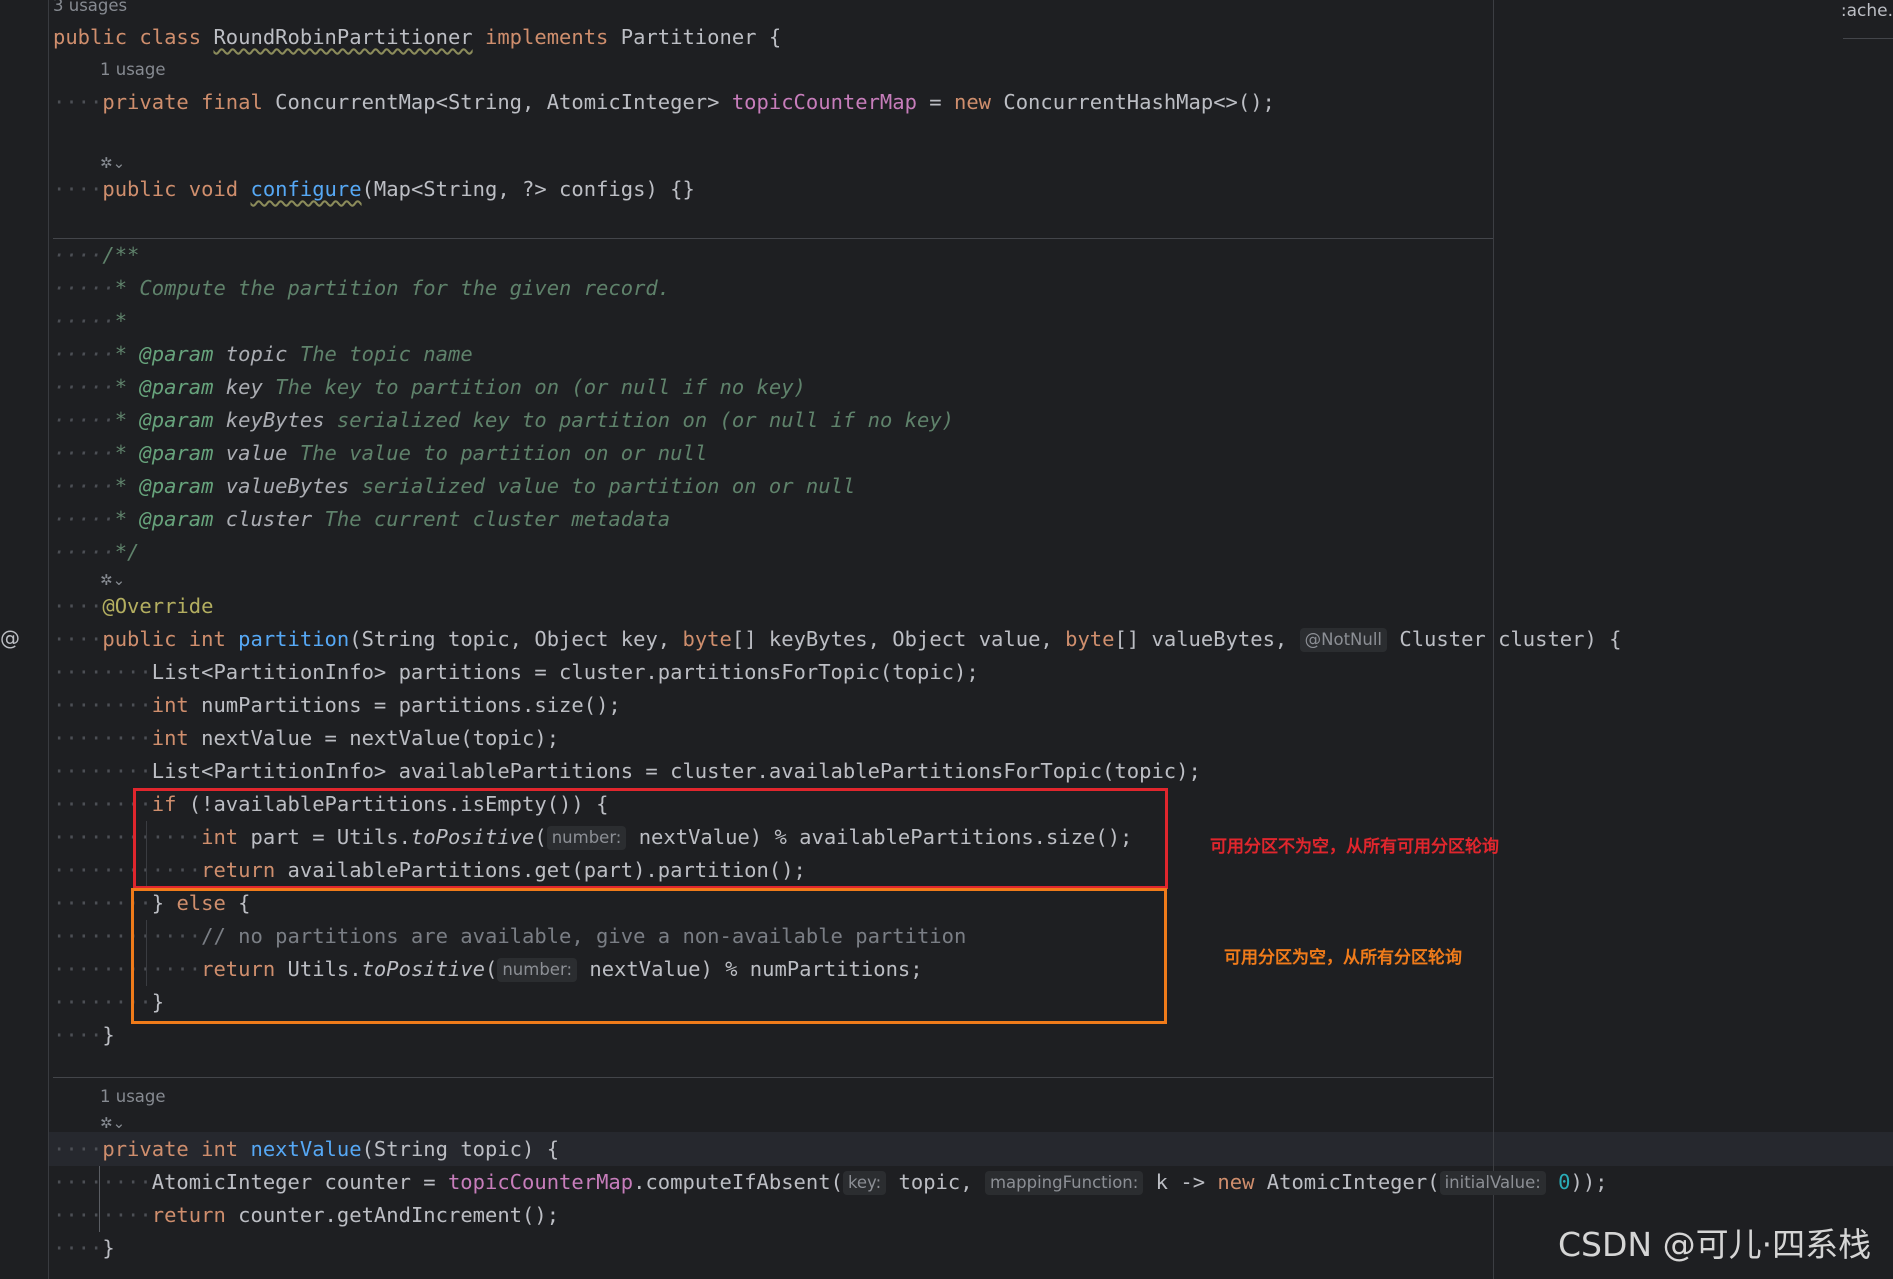 Image resolution: width=1893 pixels, height=1279 pixels. What do you see at coordinates (90, 321) in the screenshot?
I see `doc-comment-line: ·····*` at bounding box center [90, 321].